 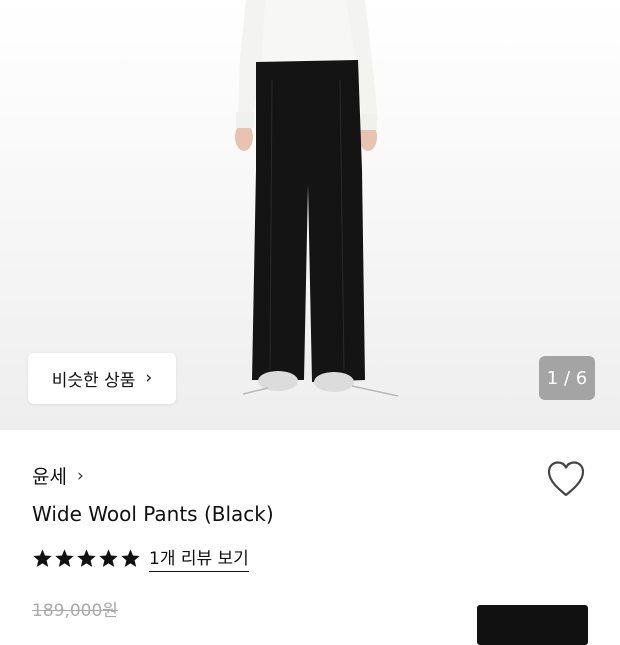 I want to click on image-counter: 1 / 6, so click(x=567, y=378).